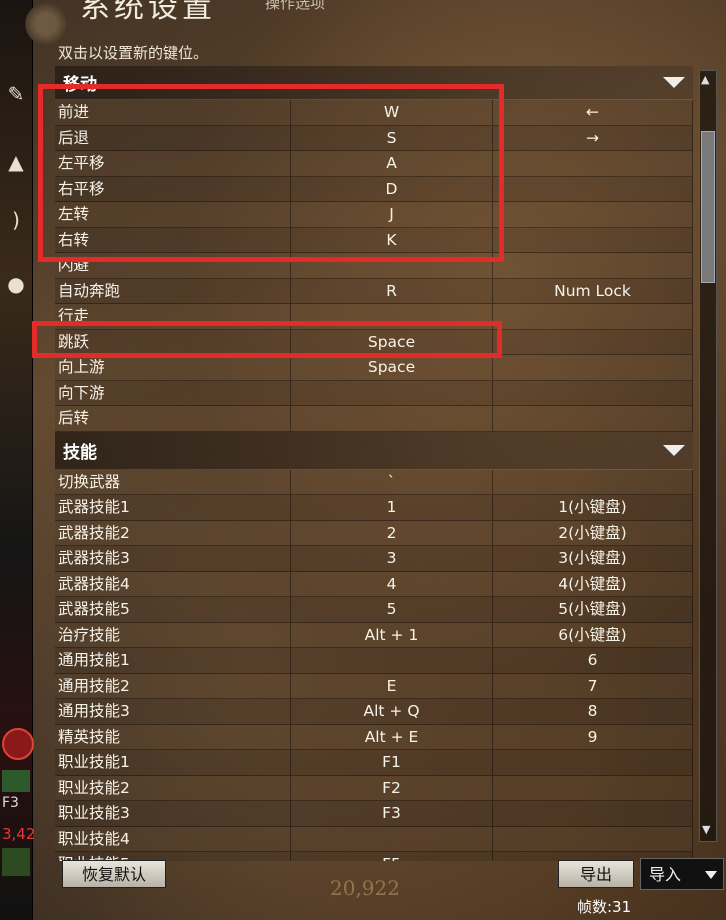  I want to click on flag-icon: ▲, so click(16, 162).